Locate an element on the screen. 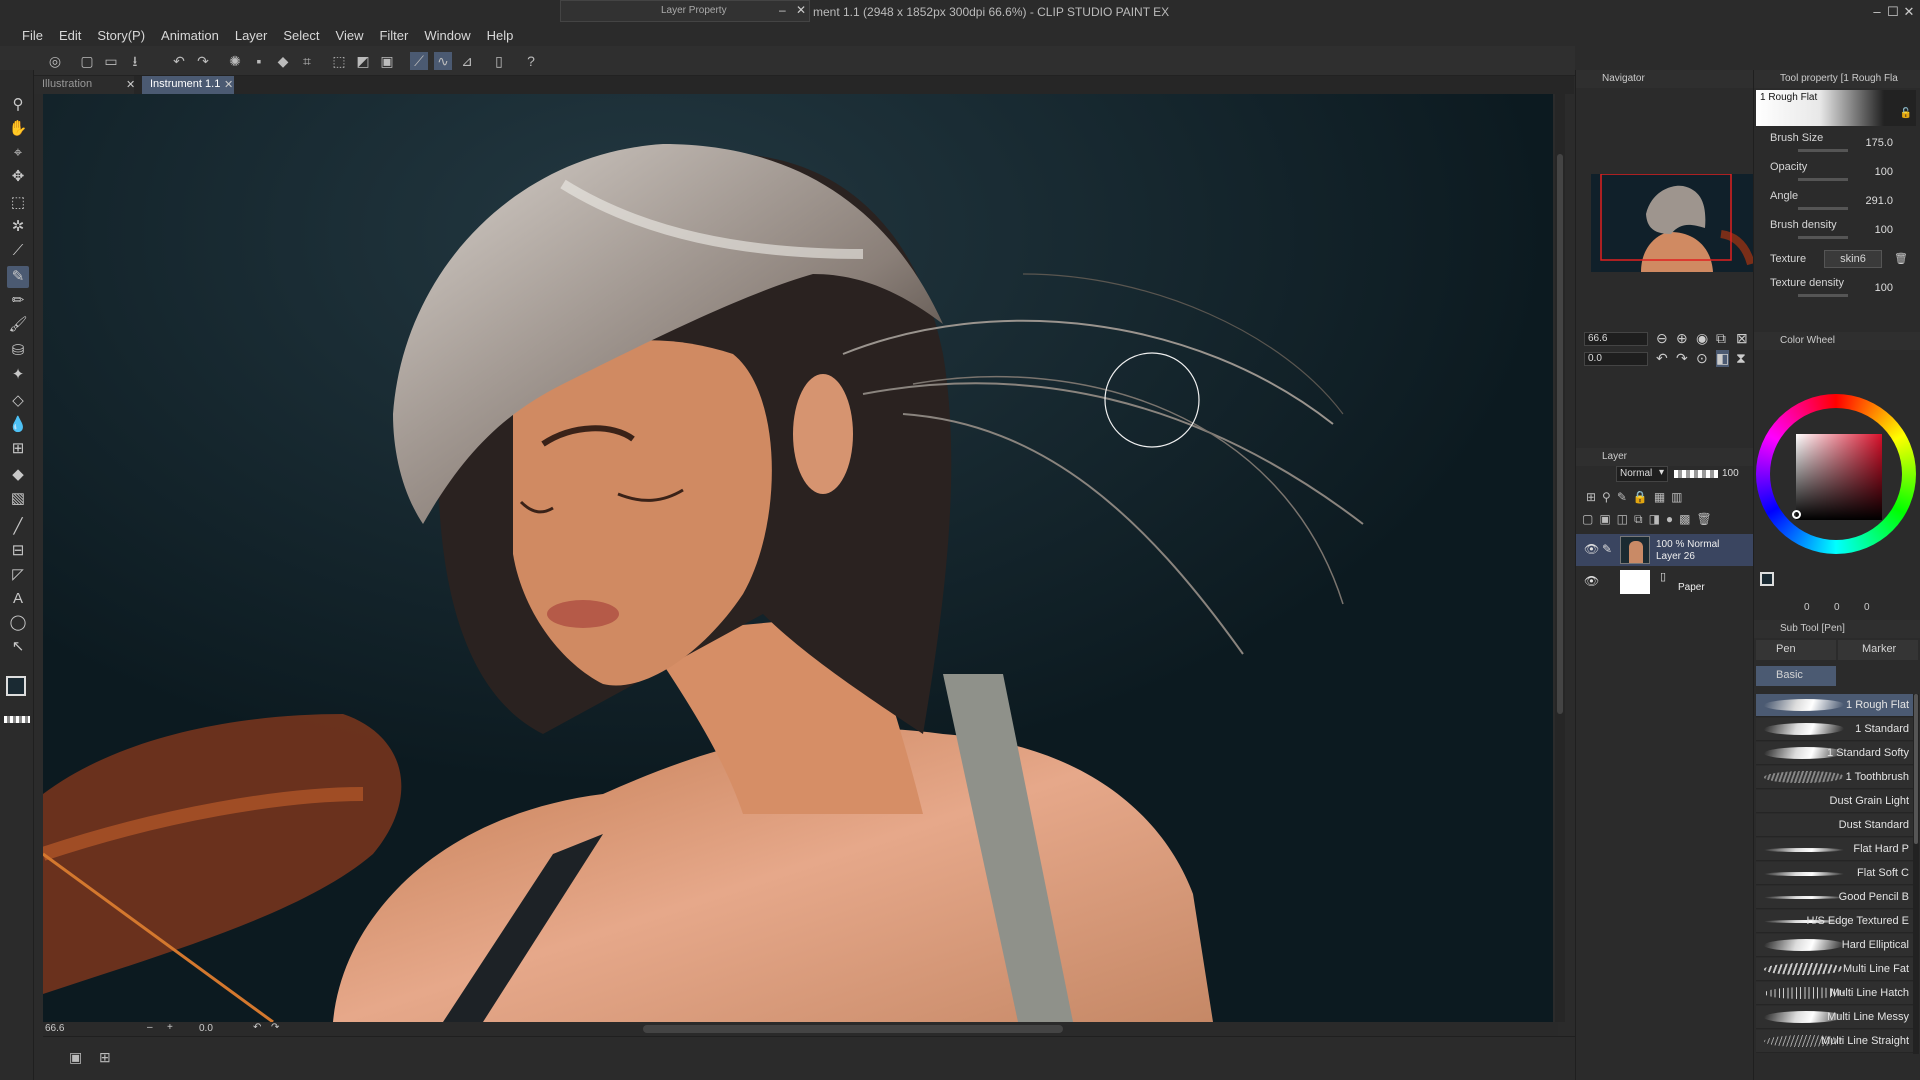 The image size is (1920, 1080). layer-row: 👁 ✎ 100 % Normal Layer 26 is located at coordinates (1665, 550).